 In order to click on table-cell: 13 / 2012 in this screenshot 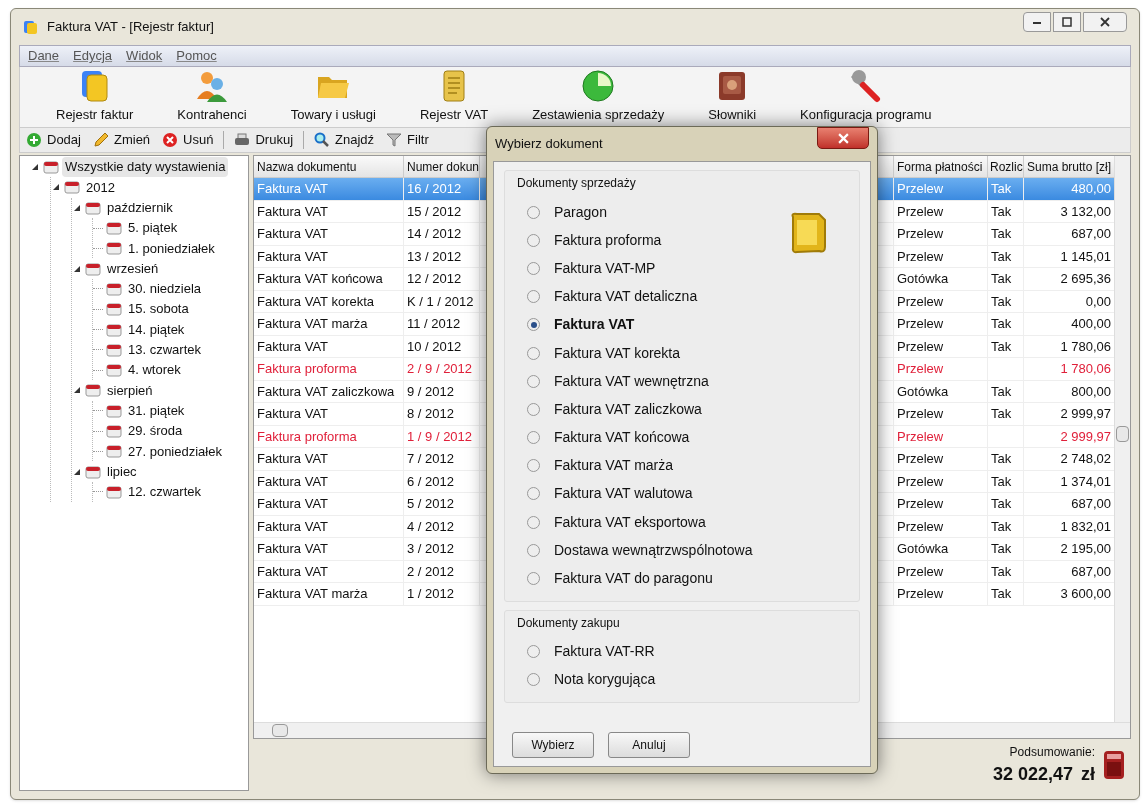, I will do `click(442, 256)`.